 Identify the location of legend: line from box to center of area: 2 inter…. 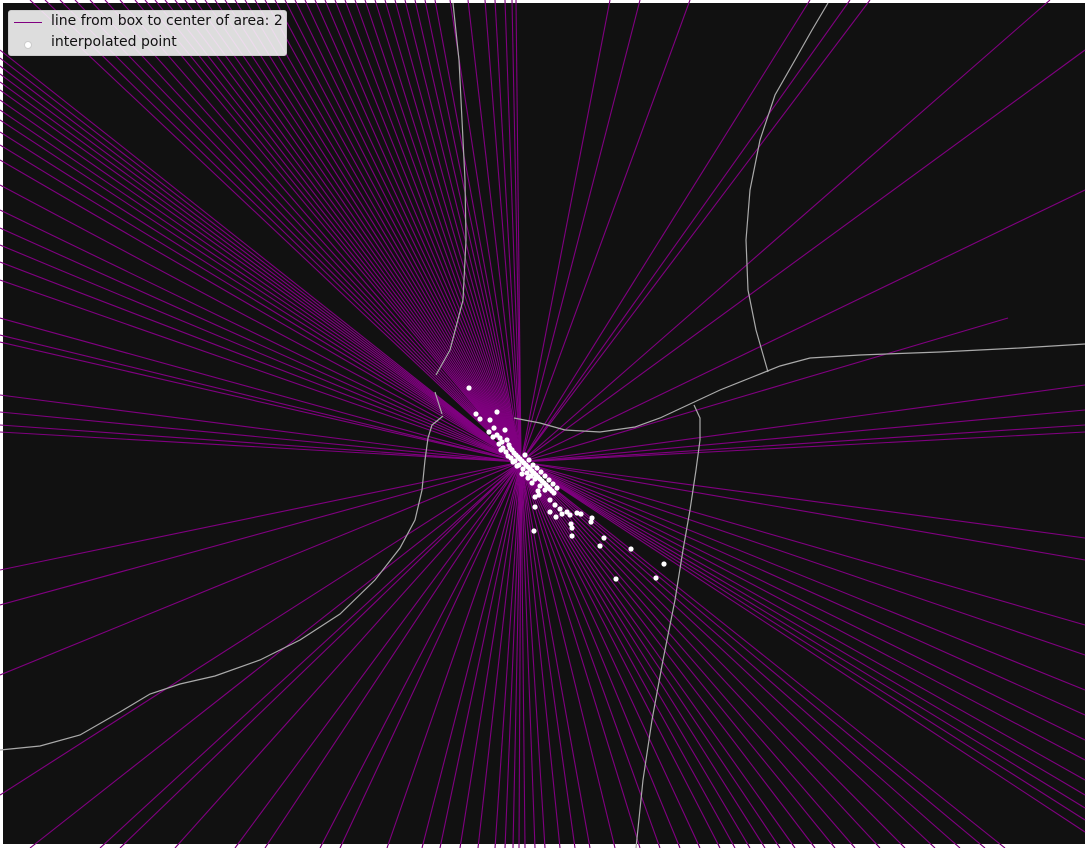
(147, 33).